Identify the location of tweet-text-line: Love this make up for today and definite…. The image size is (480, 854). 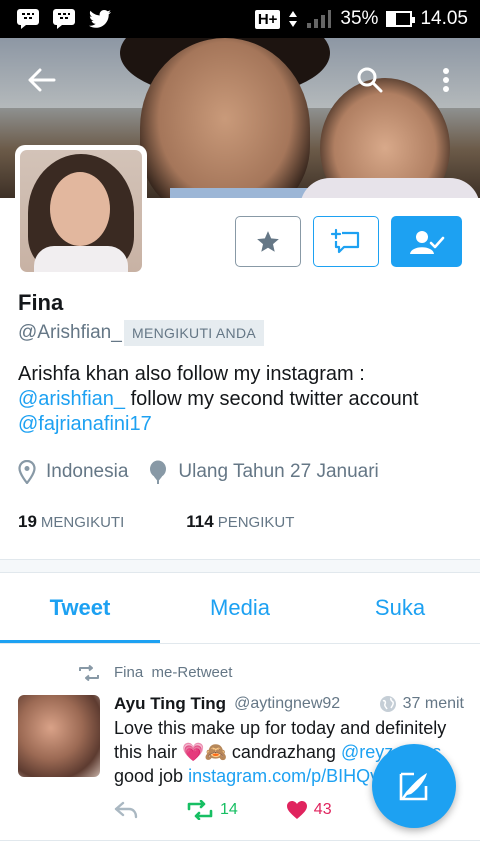
(280, 728).